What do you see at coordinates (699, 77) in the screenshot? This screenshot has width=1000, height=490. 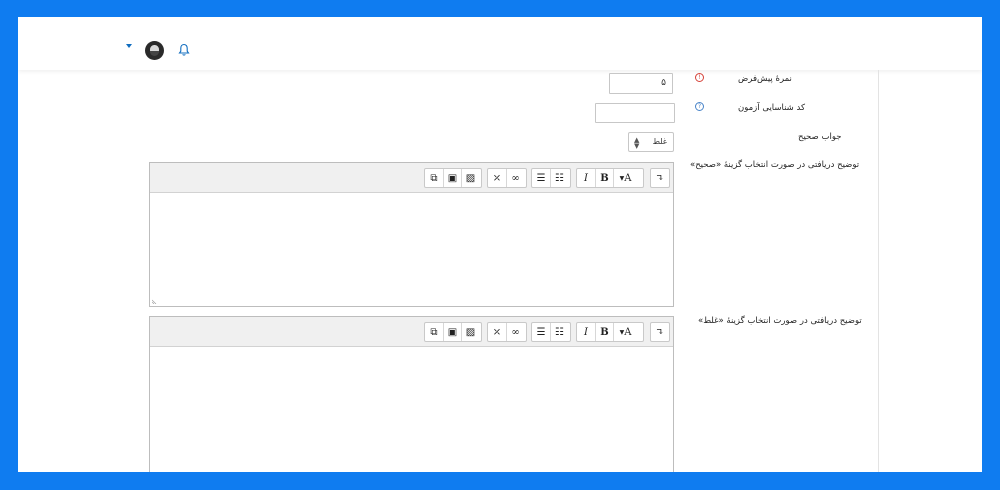 I see `required-icon: !` at bounding box center [699, 77].